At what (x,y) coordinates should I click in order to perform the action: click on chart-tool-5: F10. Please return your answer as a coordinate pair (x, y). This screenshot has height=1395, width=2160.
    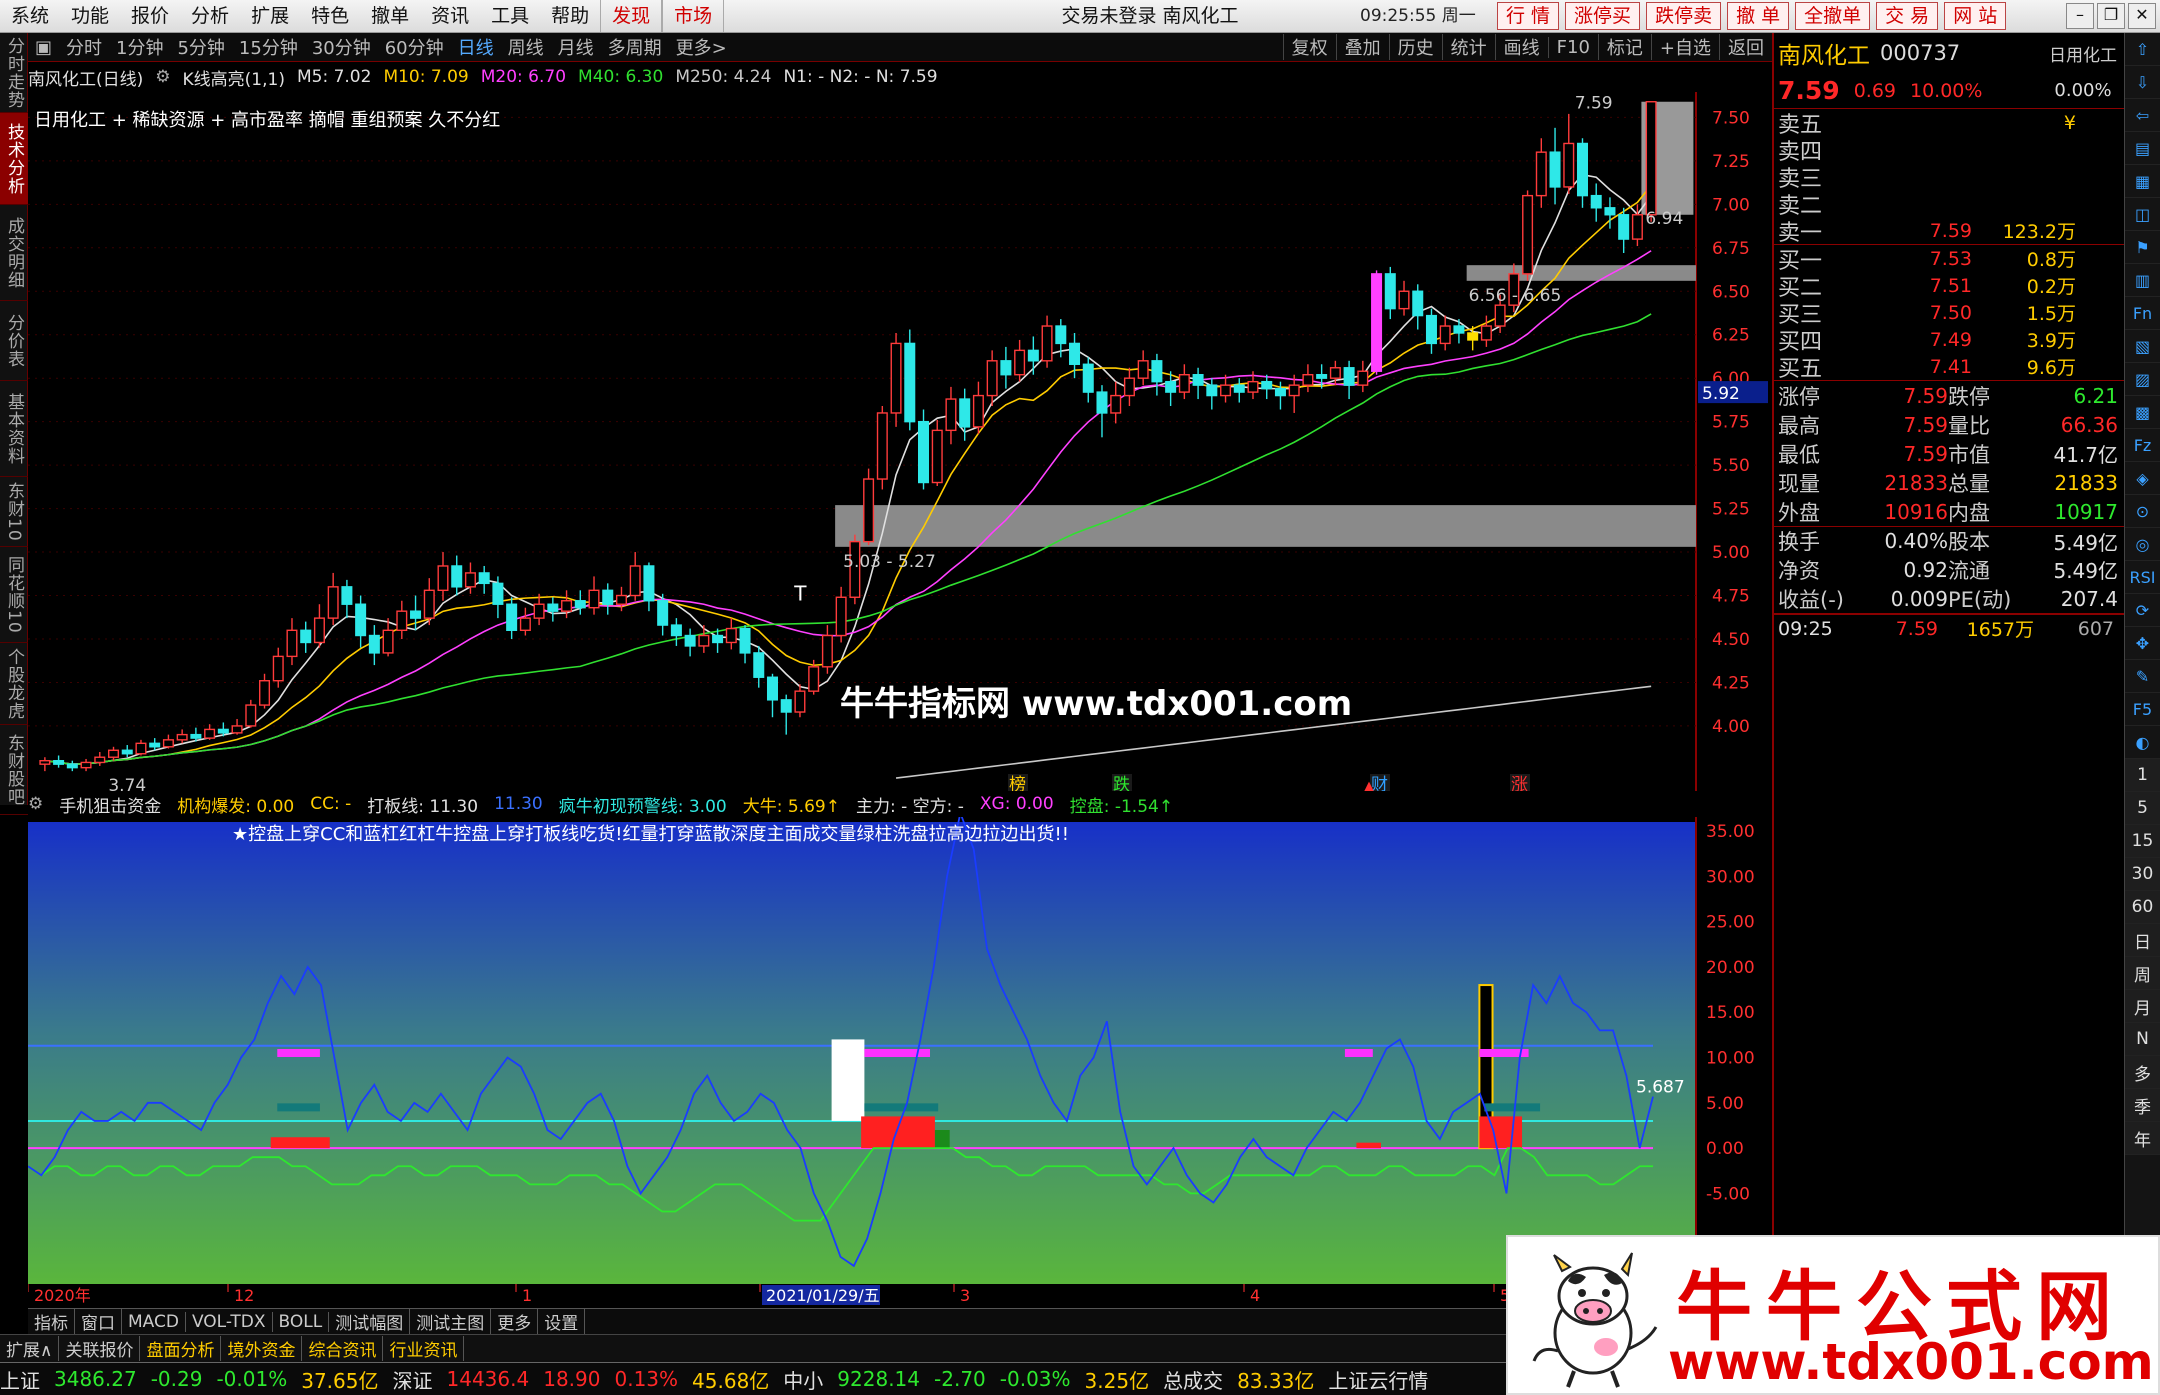
    Looking at the image, I should click on (1572, 47).